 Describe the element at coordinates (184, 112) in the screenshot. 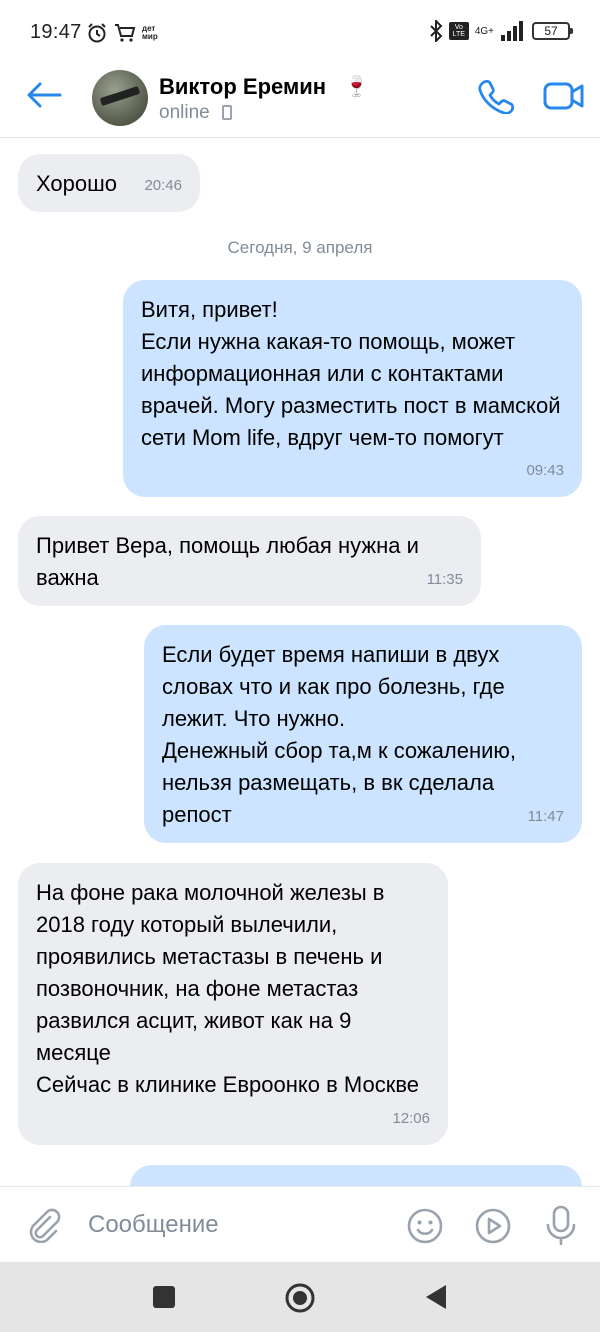

I see `online-status: online` at that location.